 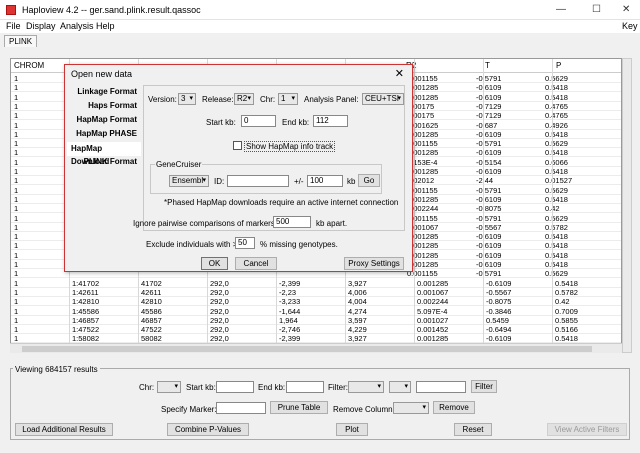 I want to click on chr-select: 1 ▾, so click(x=288, y=99).